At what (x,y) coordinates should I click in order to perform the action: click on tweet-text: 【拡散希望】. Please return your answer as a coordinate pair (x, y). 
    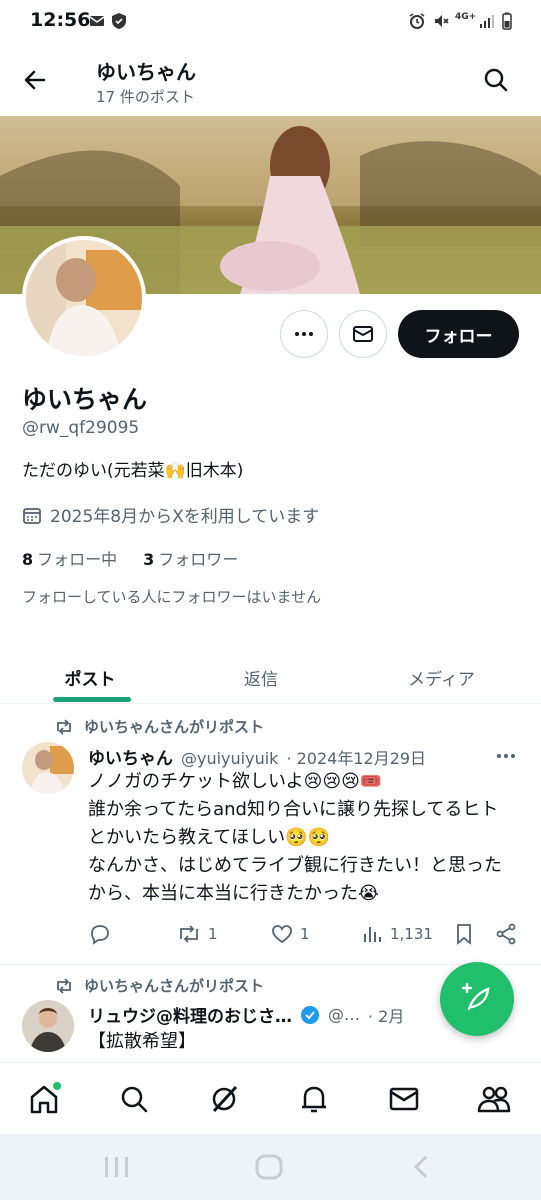
    Looking at the image, I should click on (142, 1041).